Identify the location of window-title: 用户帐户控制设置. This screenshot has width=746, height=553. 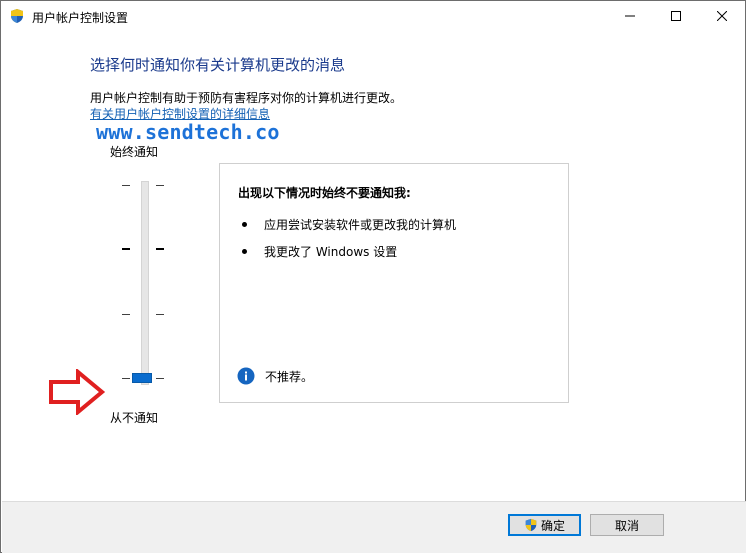
(80, 18).